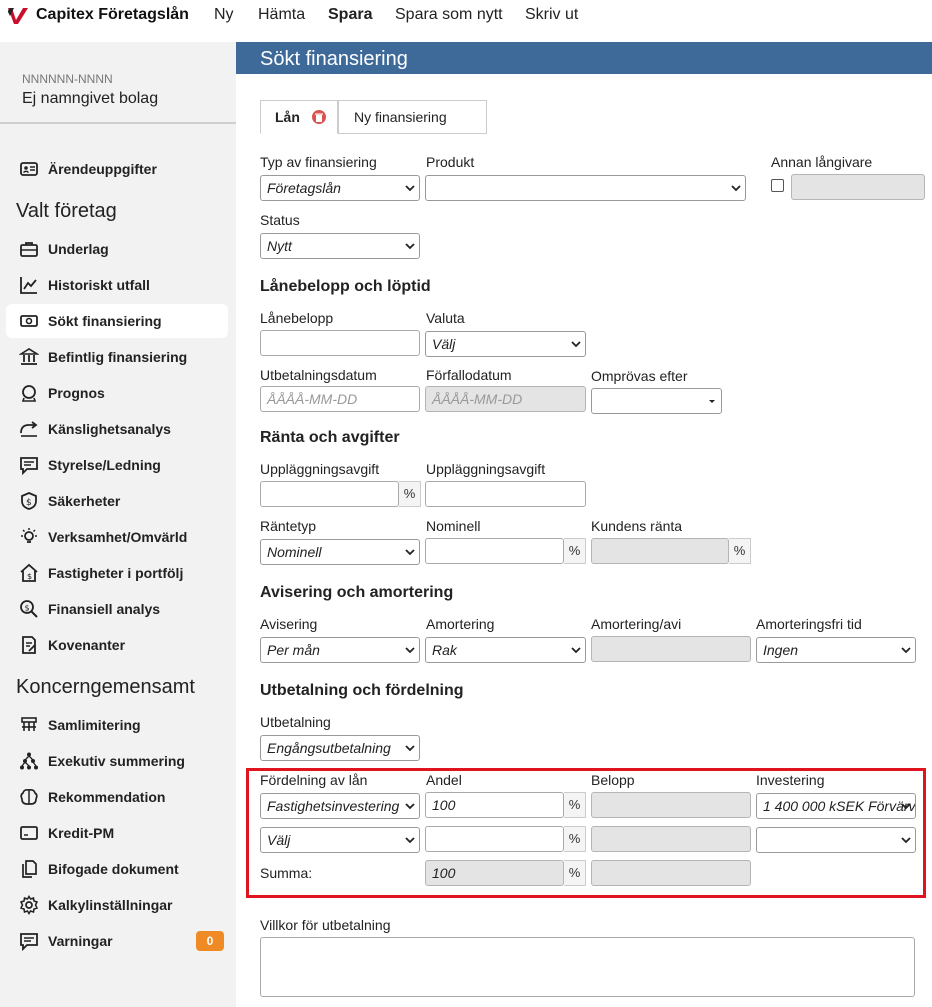 This screenshot has width=932, height=1007. What do you see at coordinates (777, 185) in the screenshot?
I see `annan-langivare-checkbox` at bounding box center [777, 185].